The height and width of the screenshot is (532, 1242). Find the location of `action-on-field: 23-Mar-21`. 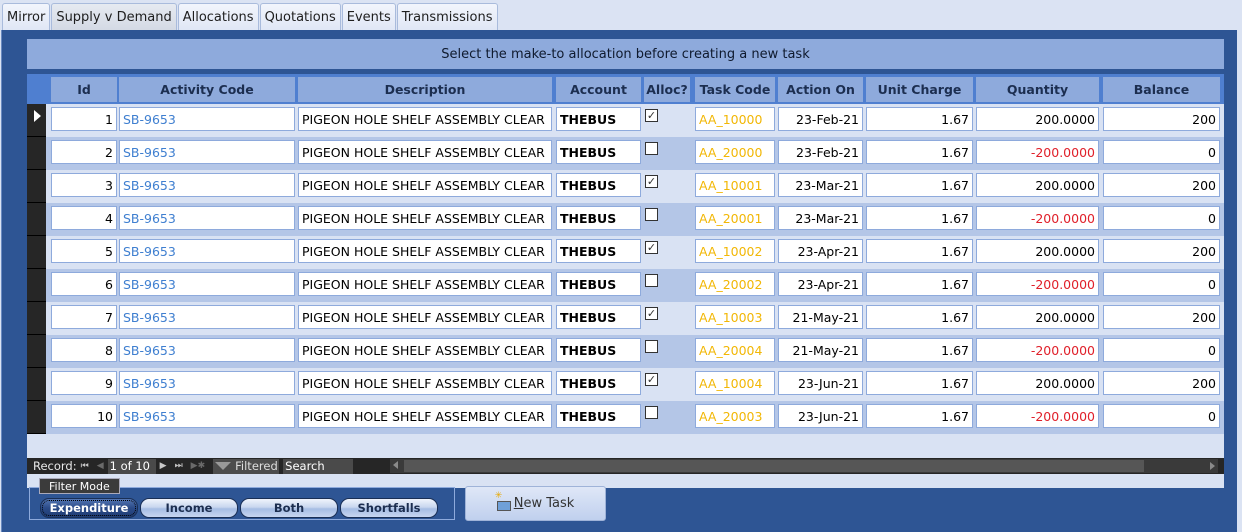

action-on-field: 23-Mar-21 is located at coordinates (820, 185).